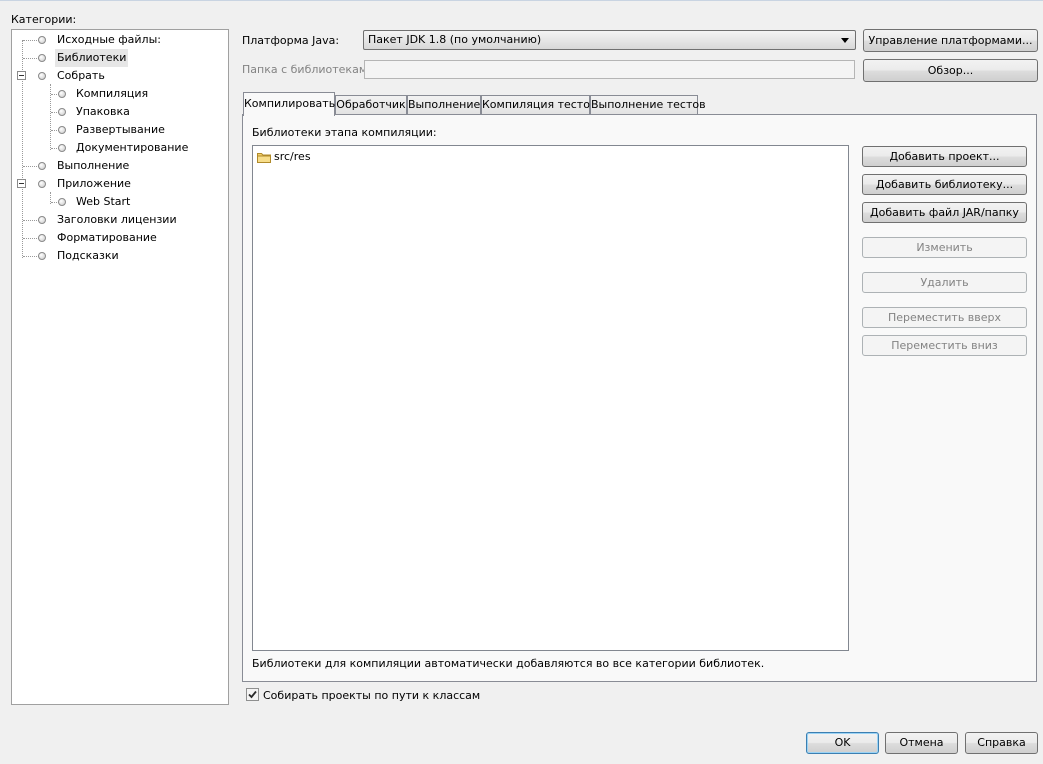 The image size is (1043, 764). I want to click on tree-item-formatting: Форматирование, so click(120, 238).